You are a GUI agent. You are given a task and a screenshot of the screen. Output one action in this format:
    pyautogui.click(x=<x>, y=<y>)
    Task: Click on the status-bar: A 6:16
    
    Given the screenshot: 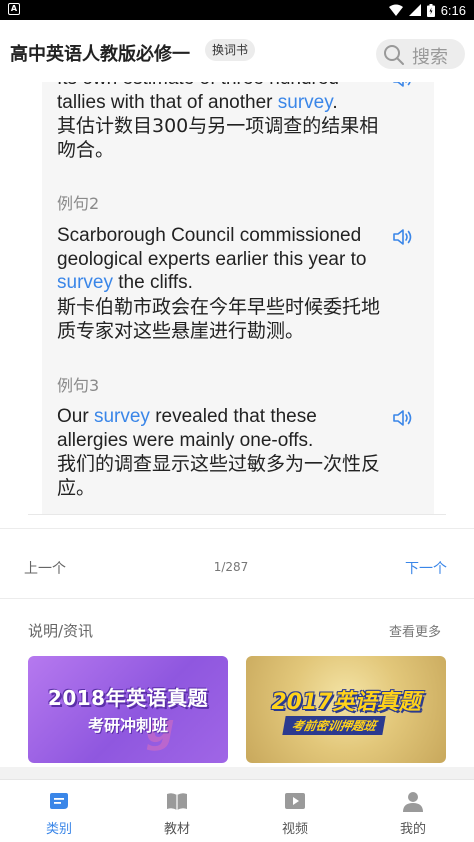 What is the action you would take?
    pyautogui.click(x=237, y=10)
    